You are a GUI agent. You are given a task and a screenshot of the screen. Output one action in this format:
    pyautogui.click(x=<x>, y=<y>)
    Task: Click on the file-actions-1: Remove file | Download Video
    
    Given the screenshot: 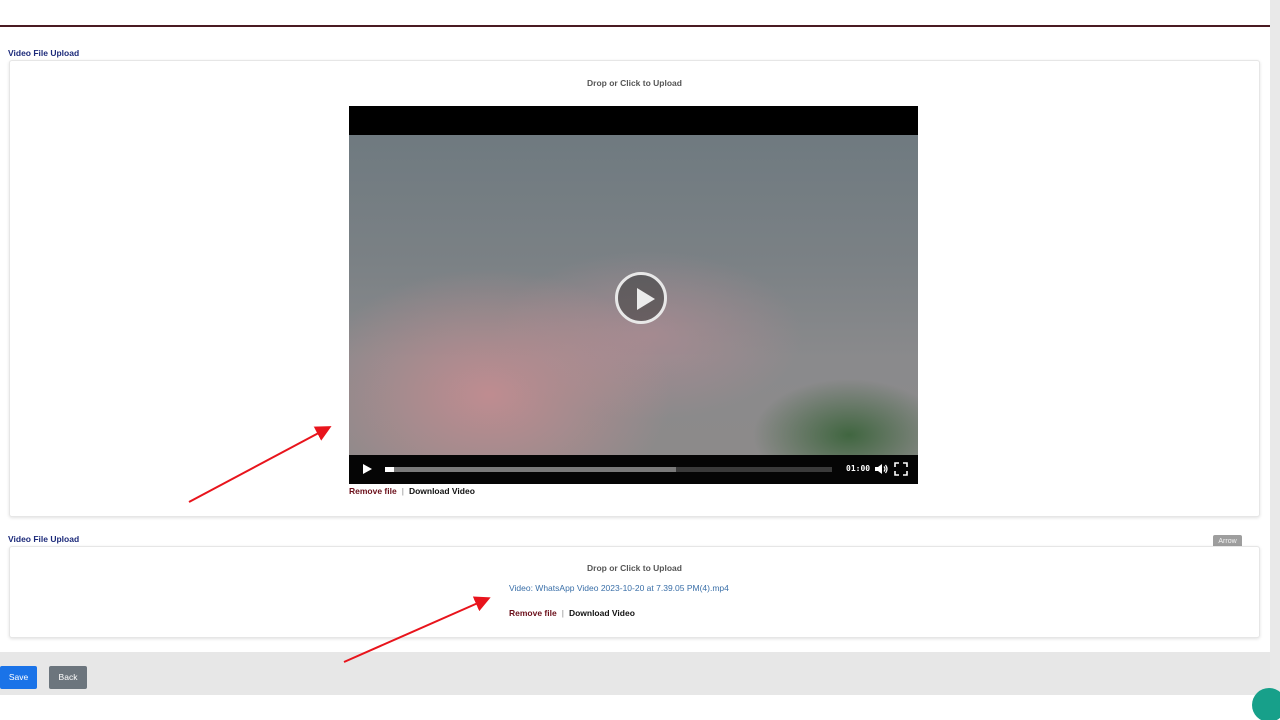 What is the action you would take?
    pyautogui.click(x=412, y=491)
    